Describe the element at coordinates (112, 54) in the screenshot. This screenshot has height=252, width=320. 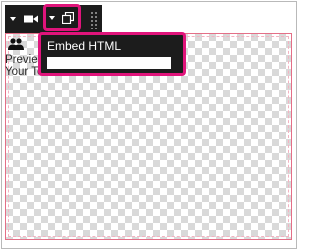
I see `embed-html-popup: Embed HTML` at that location.